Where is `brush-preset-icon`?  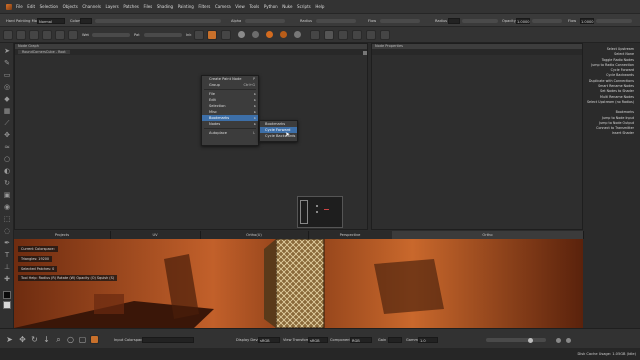 brush-preset-icon is located at coordinates (34, 35).